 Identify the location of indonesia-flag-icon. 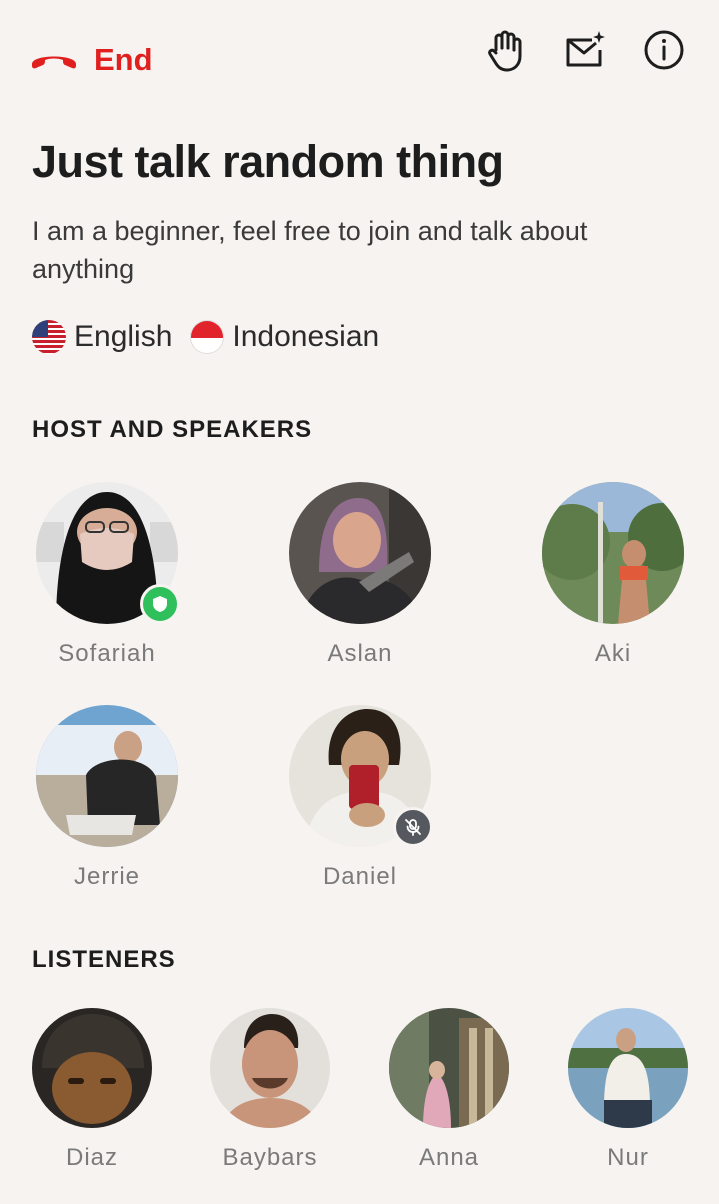
(207, 337).